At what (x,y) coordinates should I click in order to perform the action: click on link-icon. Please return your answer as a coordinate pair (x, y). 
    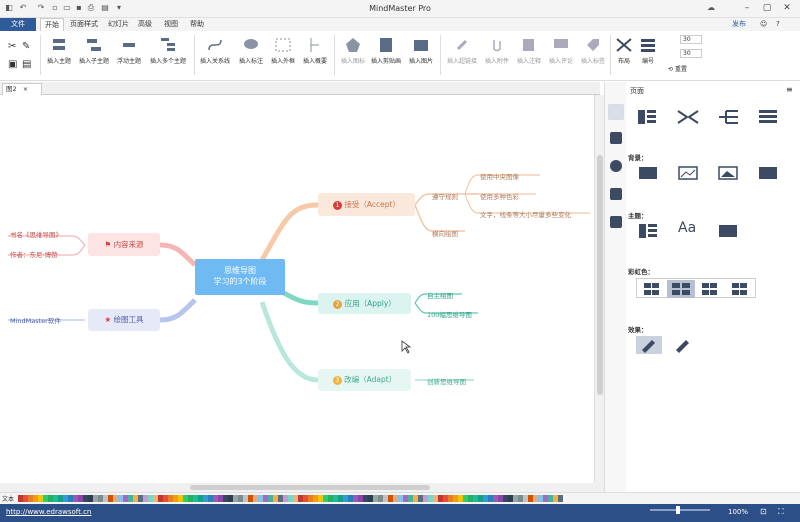
    Looking at the image, I should click on (462, 45).